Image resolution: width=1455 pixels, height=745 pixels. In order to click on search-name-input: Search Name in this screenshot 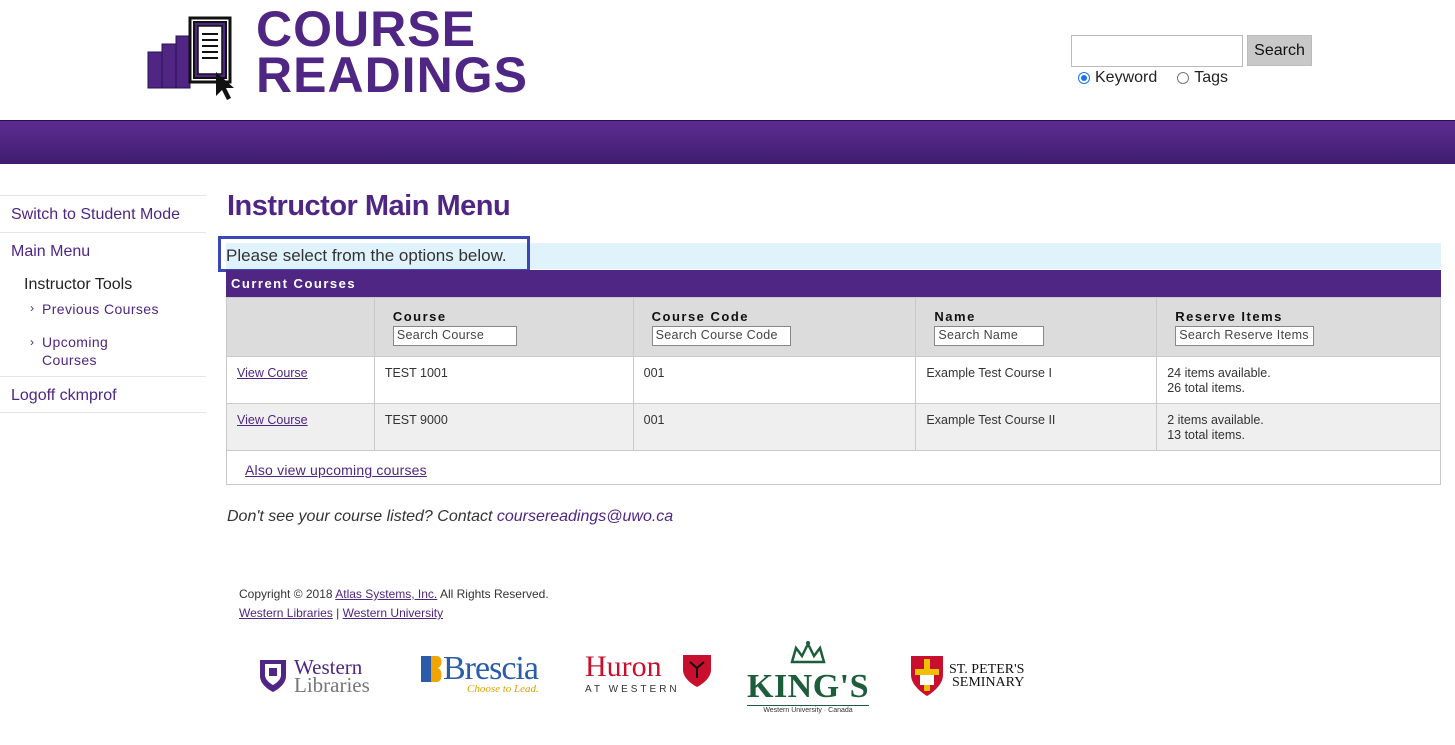, I will do `click(989, 336)`.